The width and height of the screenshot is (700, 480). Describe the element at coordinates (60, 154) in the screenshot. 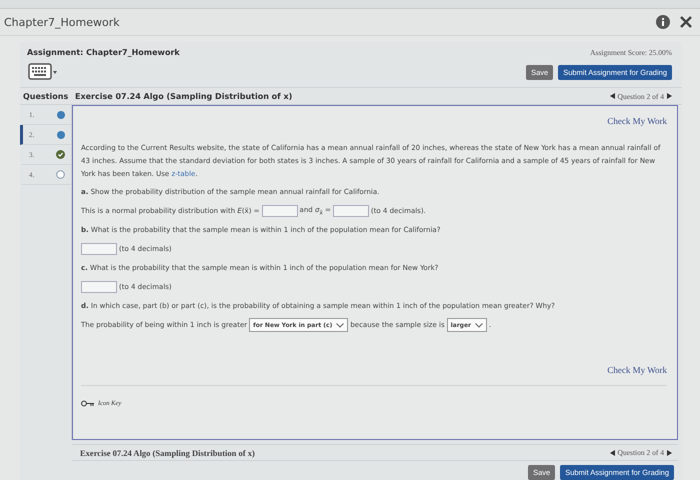

I see `check-circle-icon` at that location.